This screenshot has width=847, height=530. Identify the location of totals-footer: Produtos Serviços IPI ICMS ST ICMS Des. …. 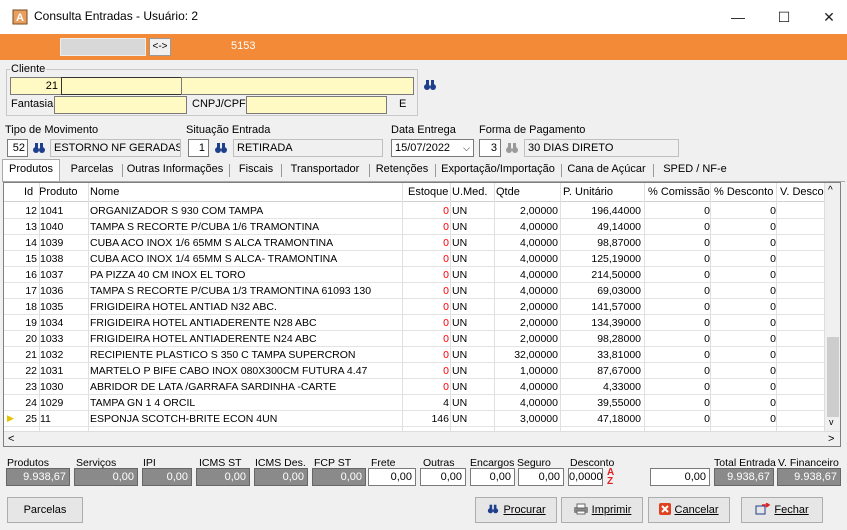
(423, 477).